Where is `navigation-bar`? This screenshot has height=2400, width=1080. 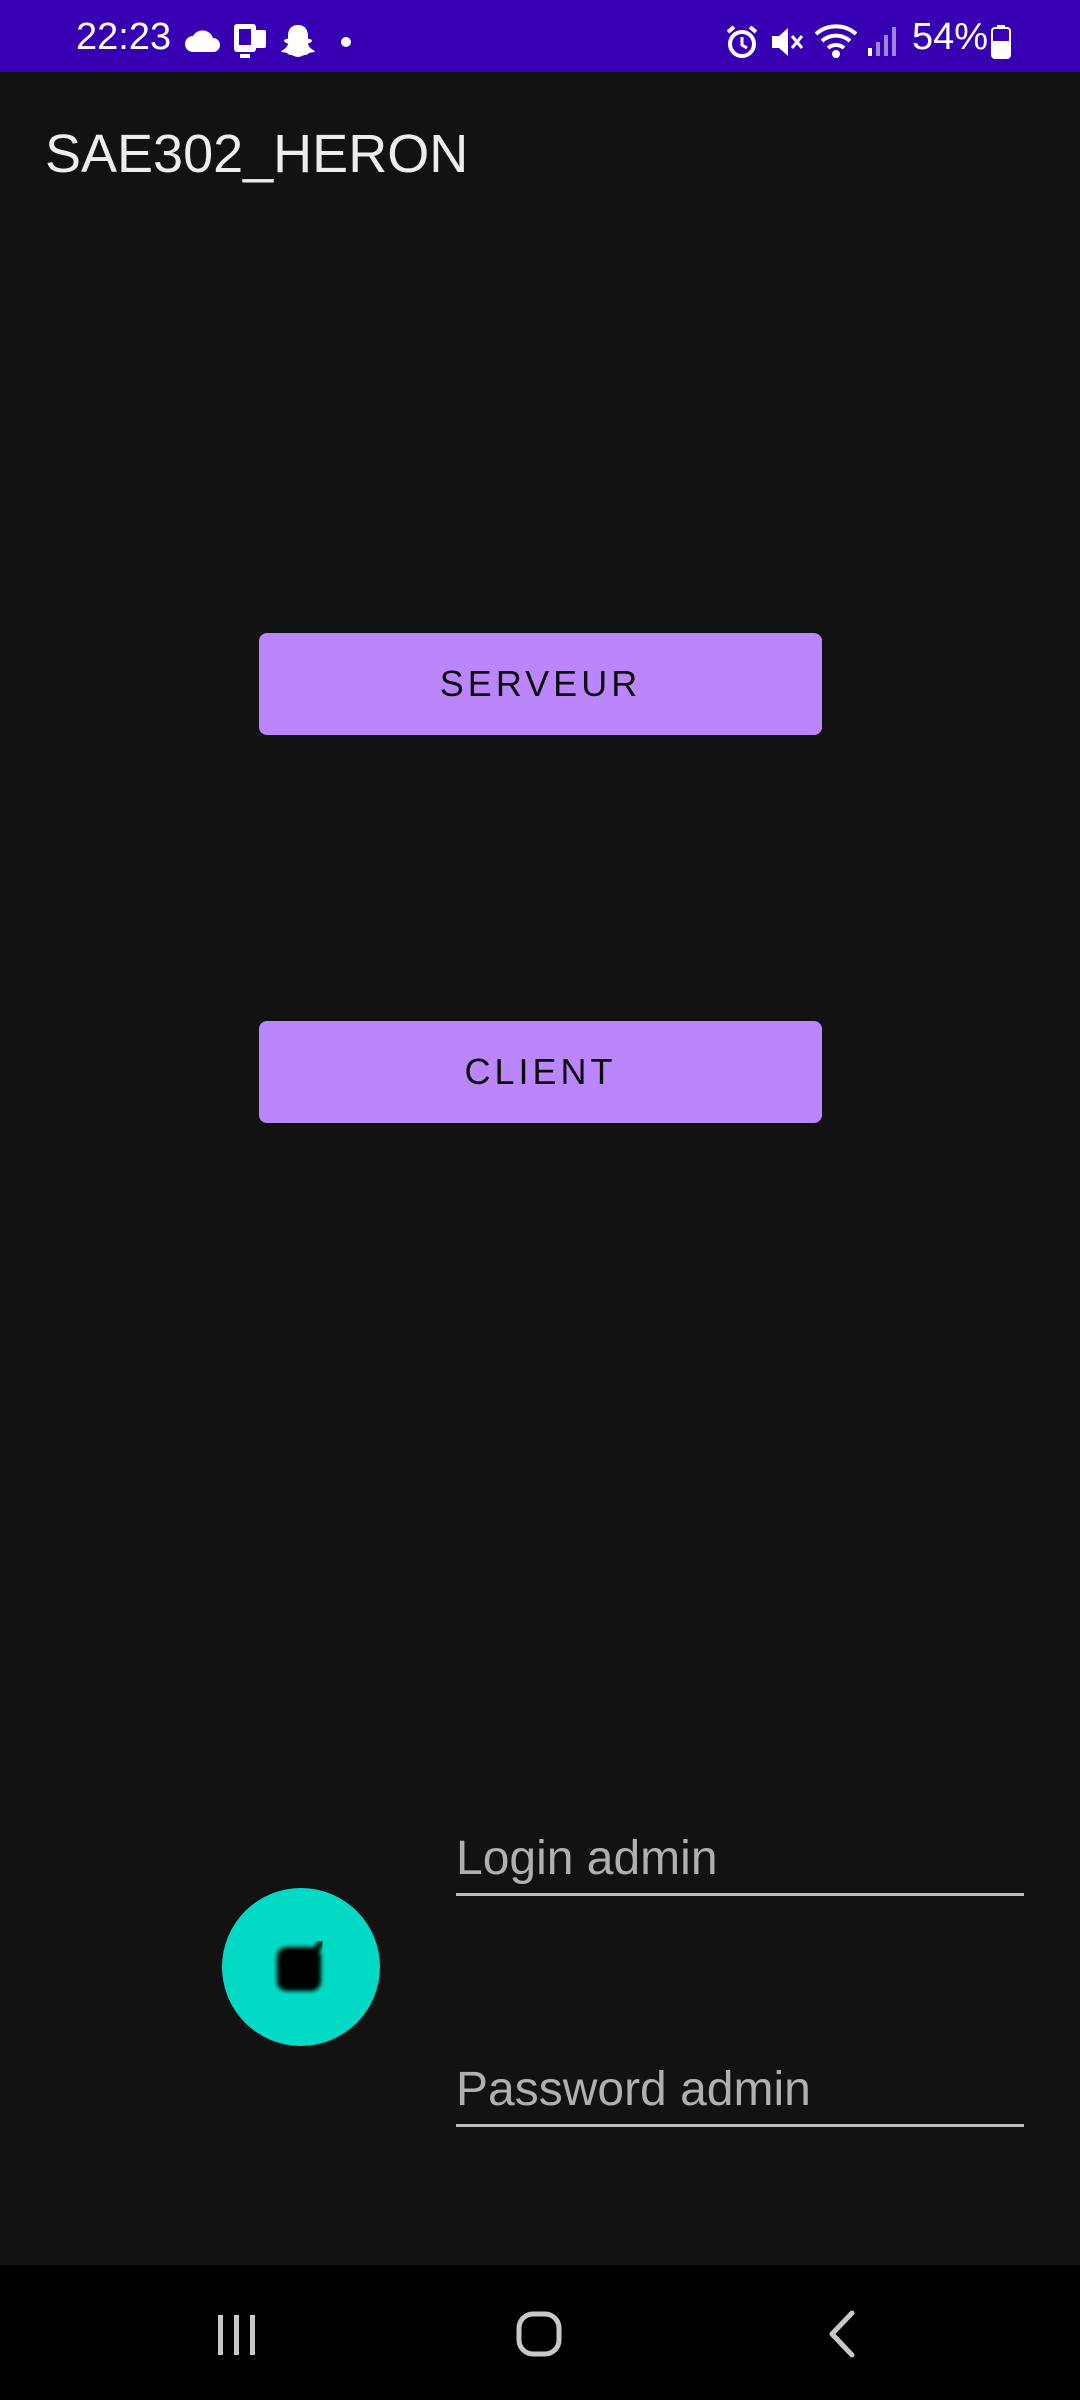
navigation-bar is located at coordinates (540, 2332).